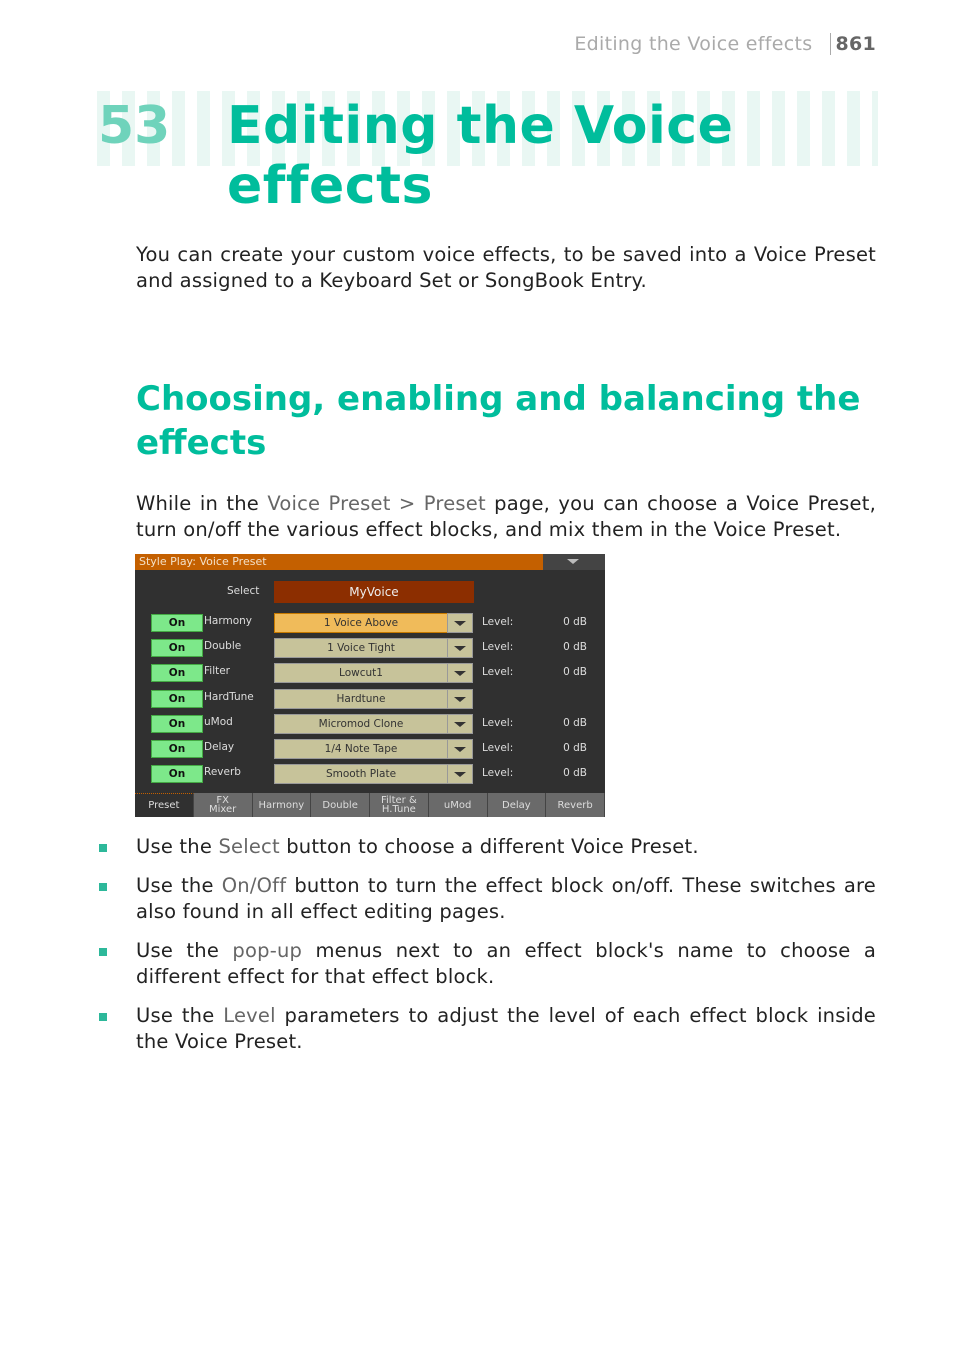  Describe the element at coordinates (480, 156) in the screenshot. I see `chapter-title: Editing the Voice effects` at that location.